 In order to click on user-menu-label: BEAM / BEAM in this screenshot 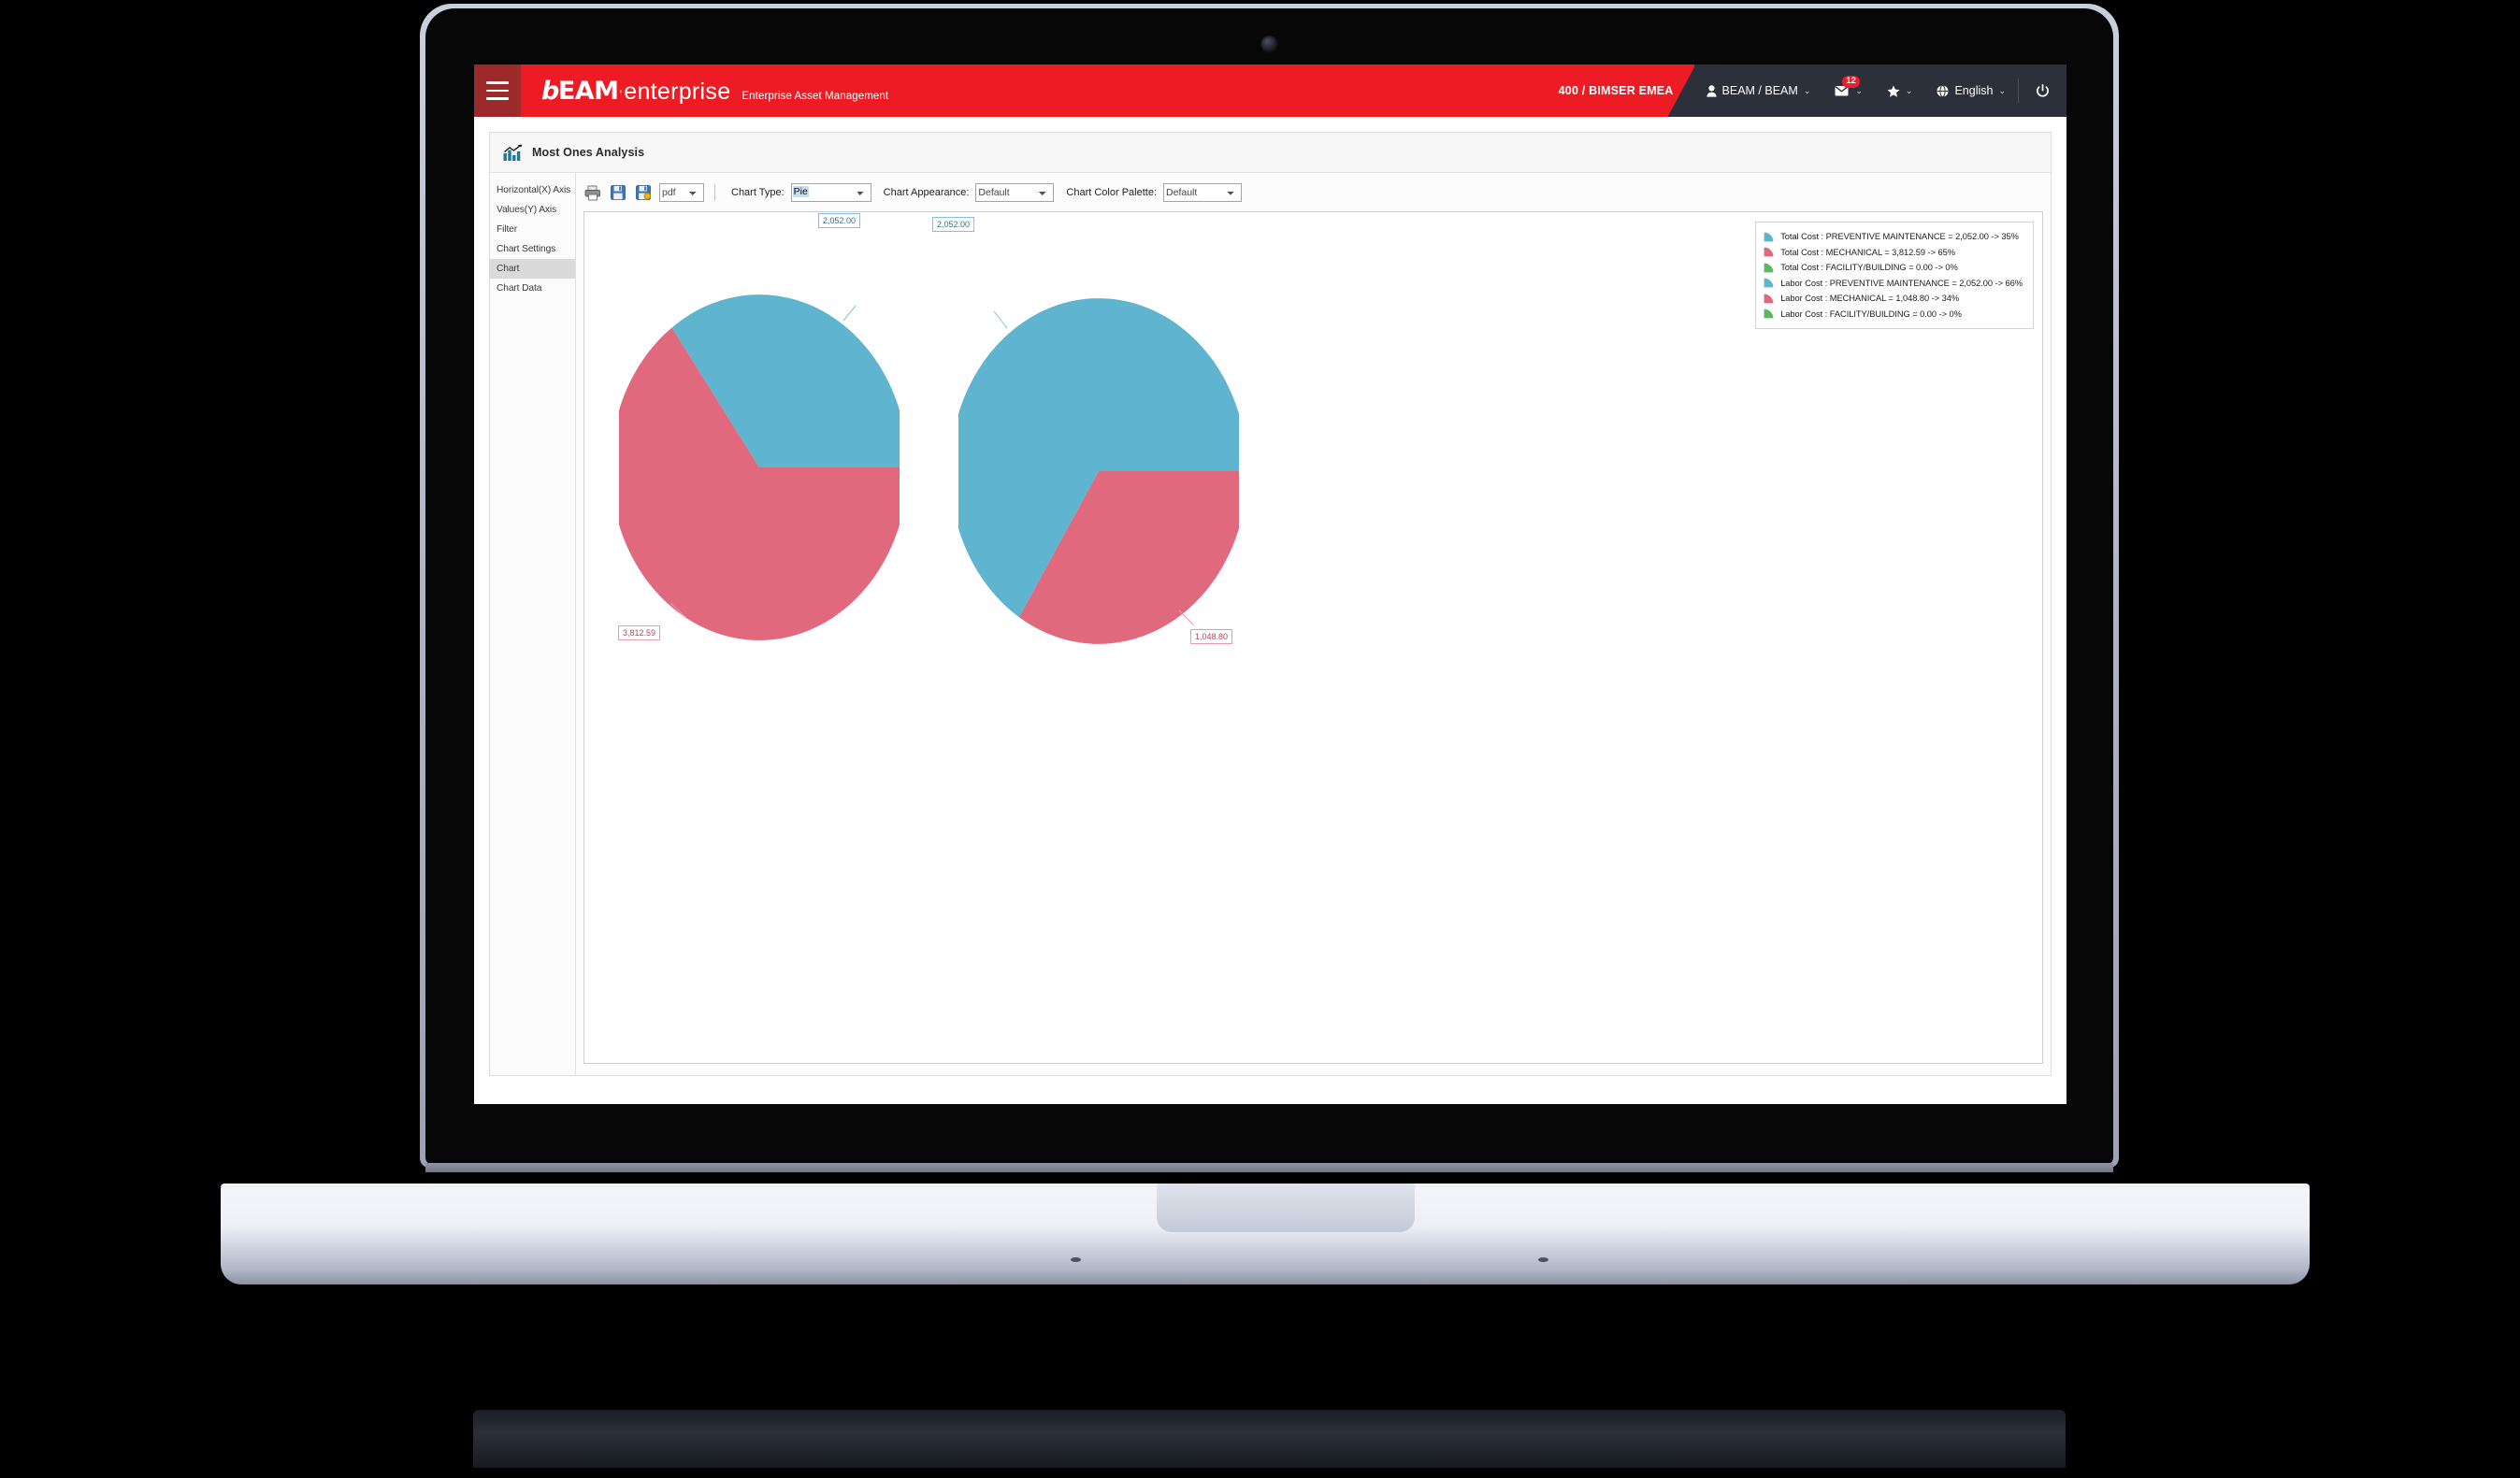, I will do `click(1759, 90)`.